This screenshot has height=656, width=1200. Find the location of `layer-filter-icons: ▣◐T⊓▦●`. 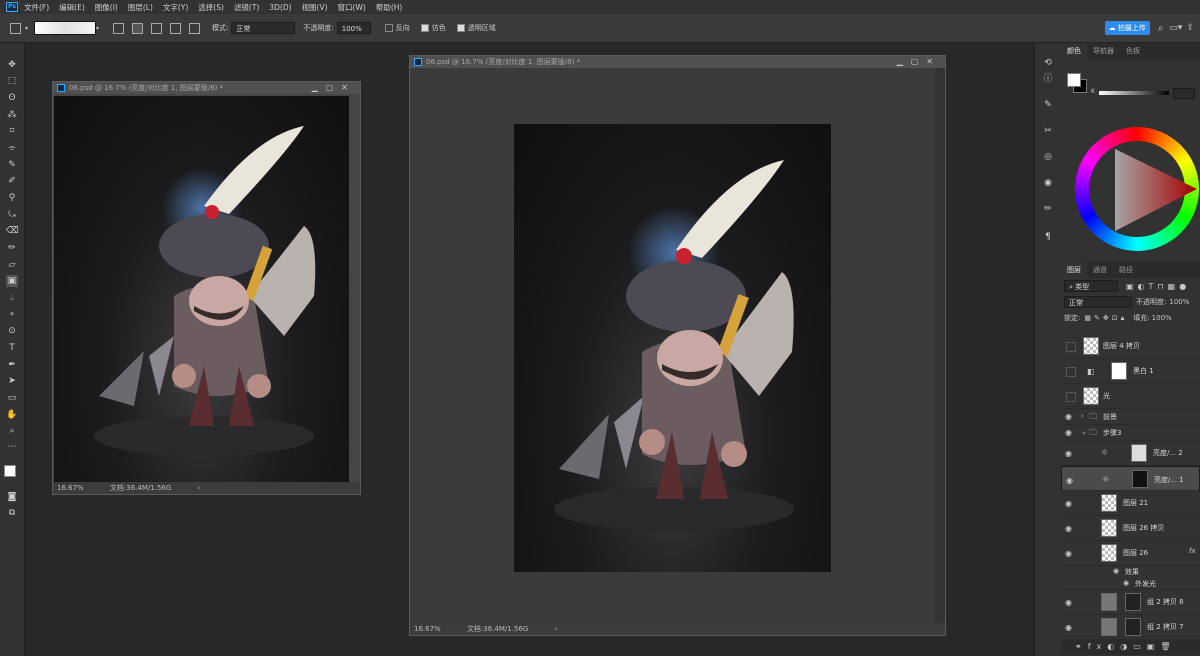

layer-filter-icons: ▣◐T⊓▦● is located at coordinates (1158, 286).